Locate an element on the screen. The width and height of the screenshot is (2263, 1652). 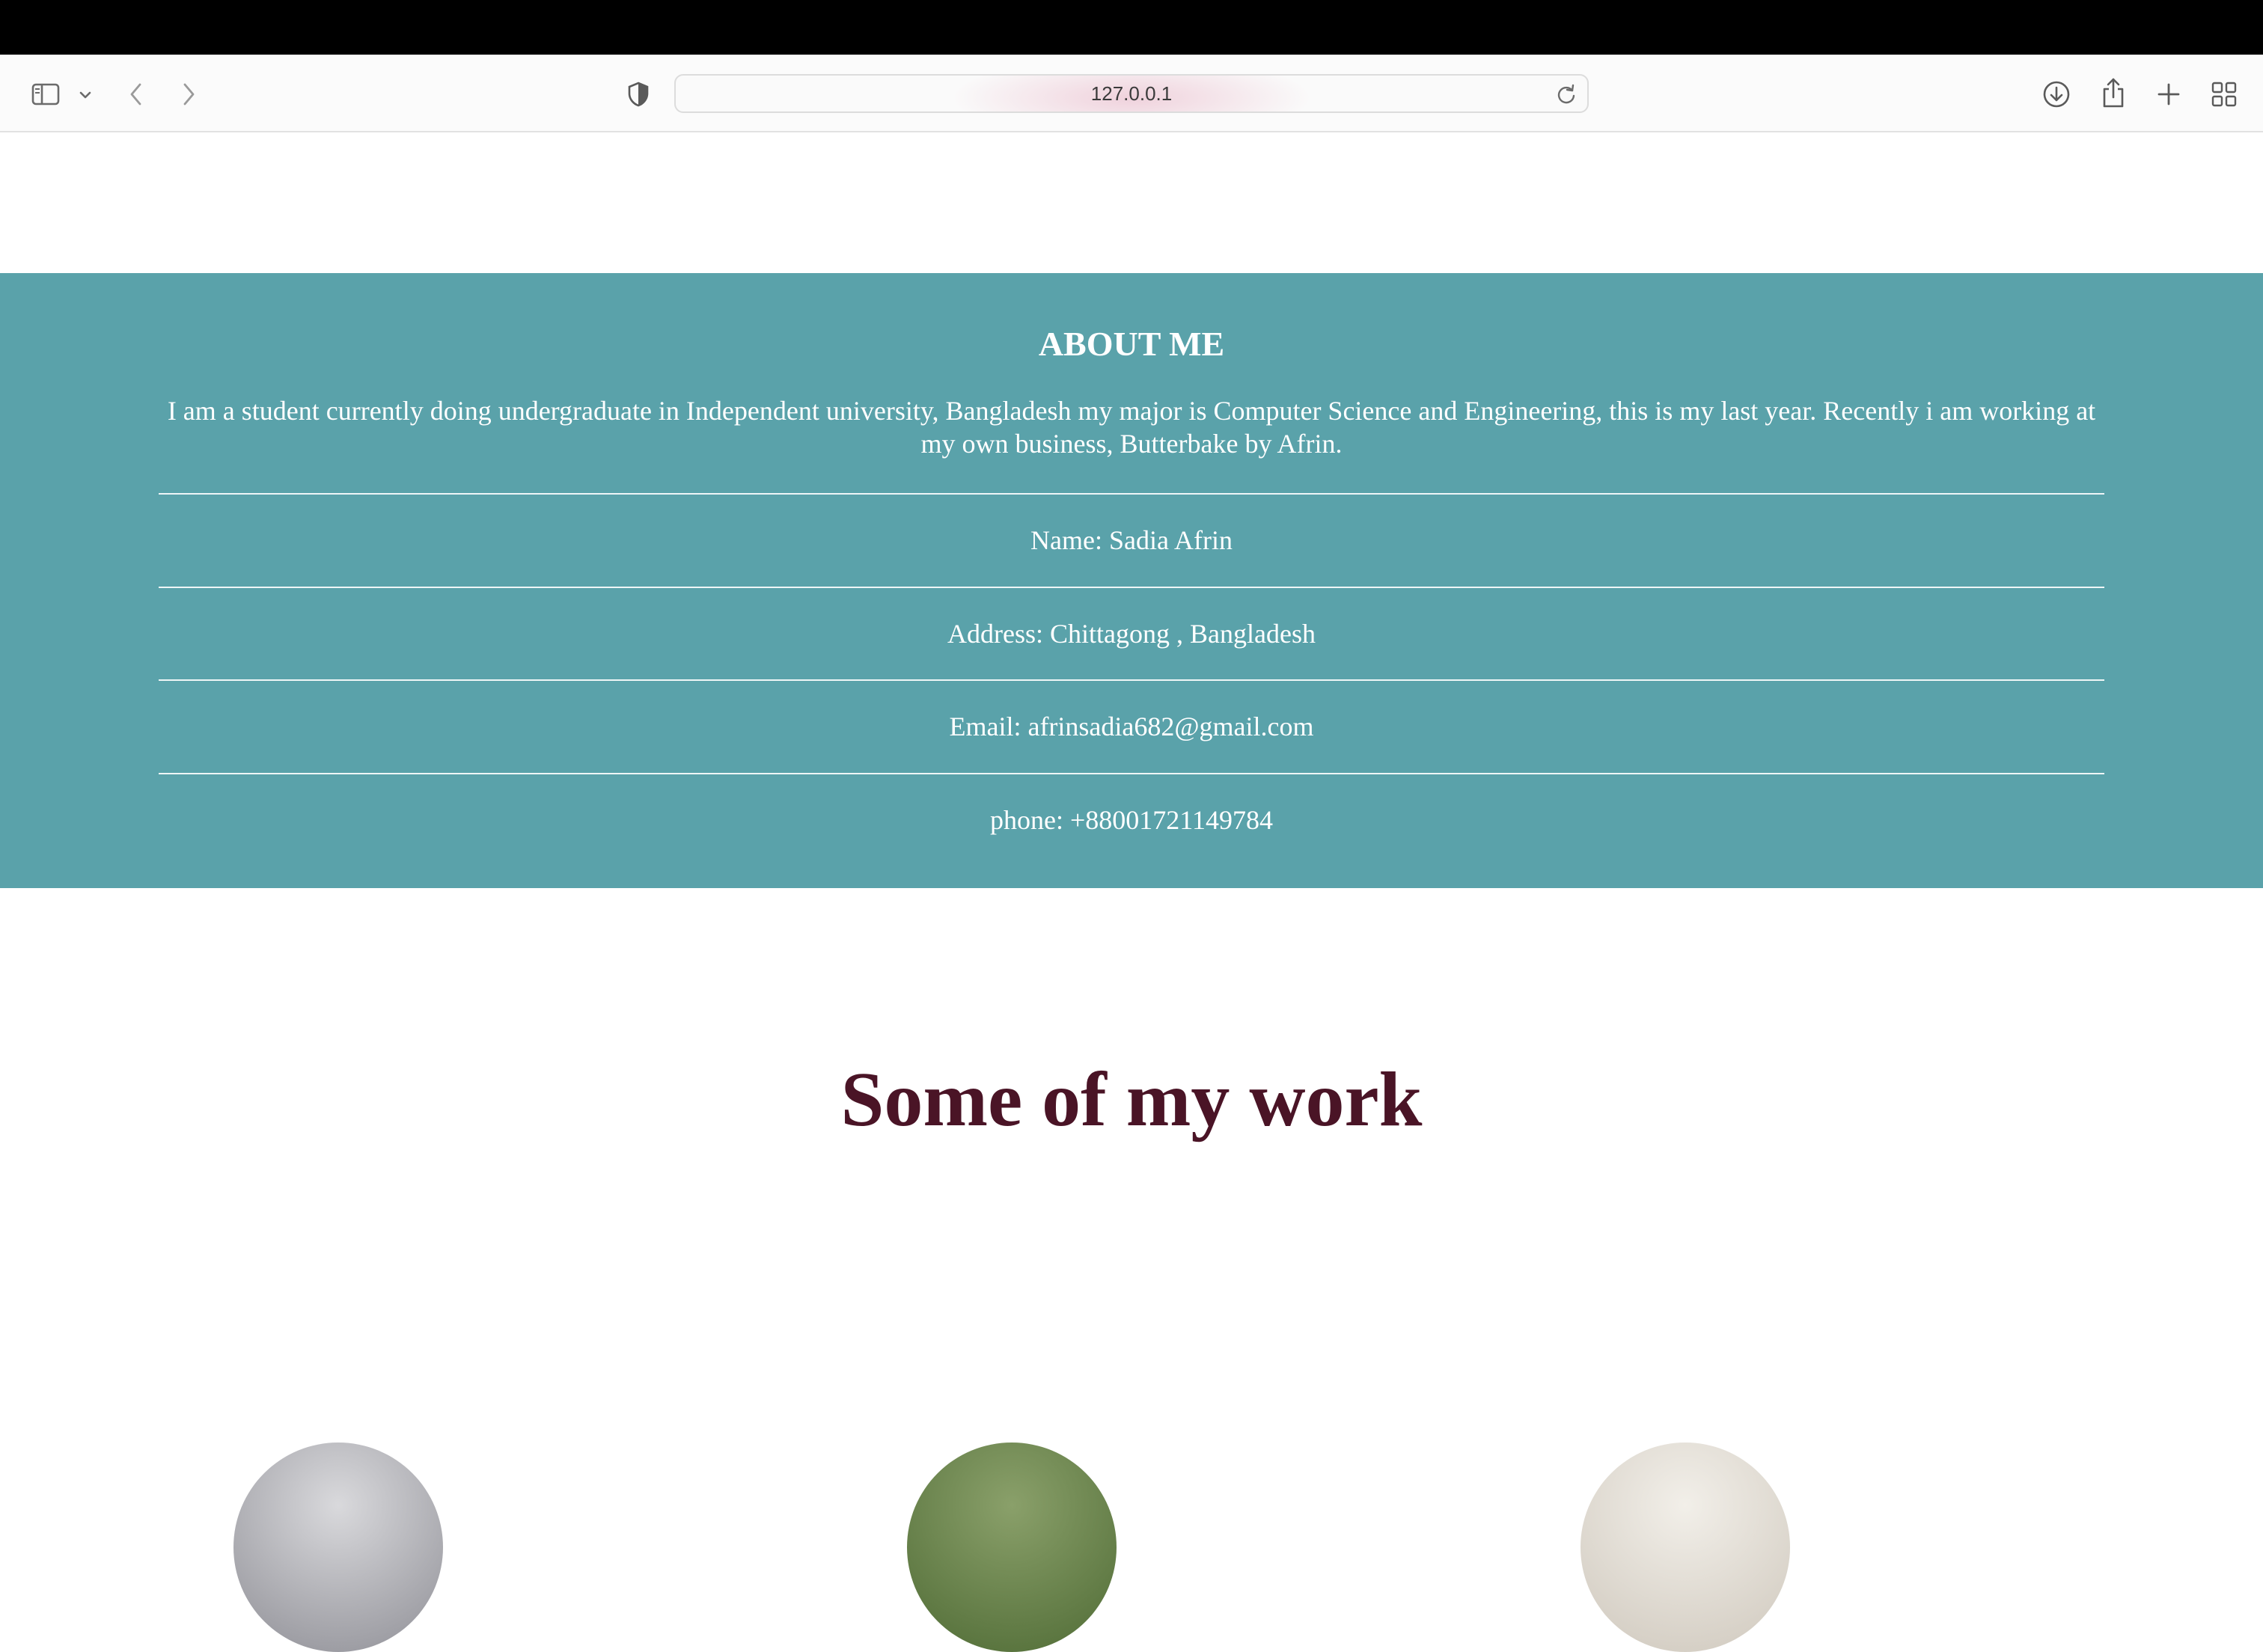
download-icon is located at coordinates (2056, 94).